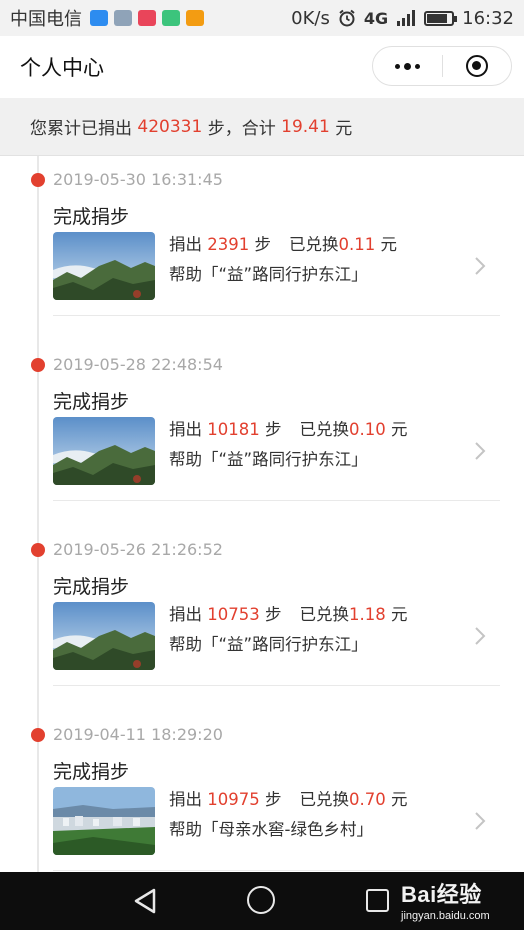 The image size is (524, 930). I want to click on android-nav-bar: Bai经验 jingyan.baidu.com, so click(262, 901).